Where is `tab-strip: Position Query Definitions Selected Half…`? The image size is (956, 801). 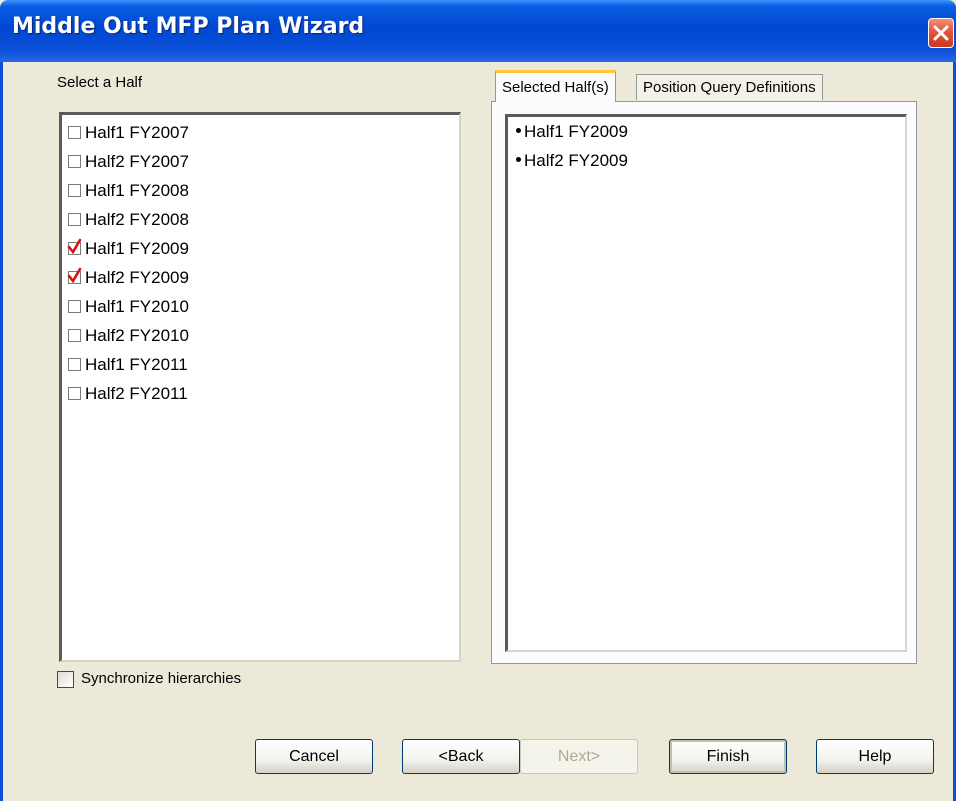 tab-strip: Position Query Definitions Selected Half… is located at coordinates (706, 86).